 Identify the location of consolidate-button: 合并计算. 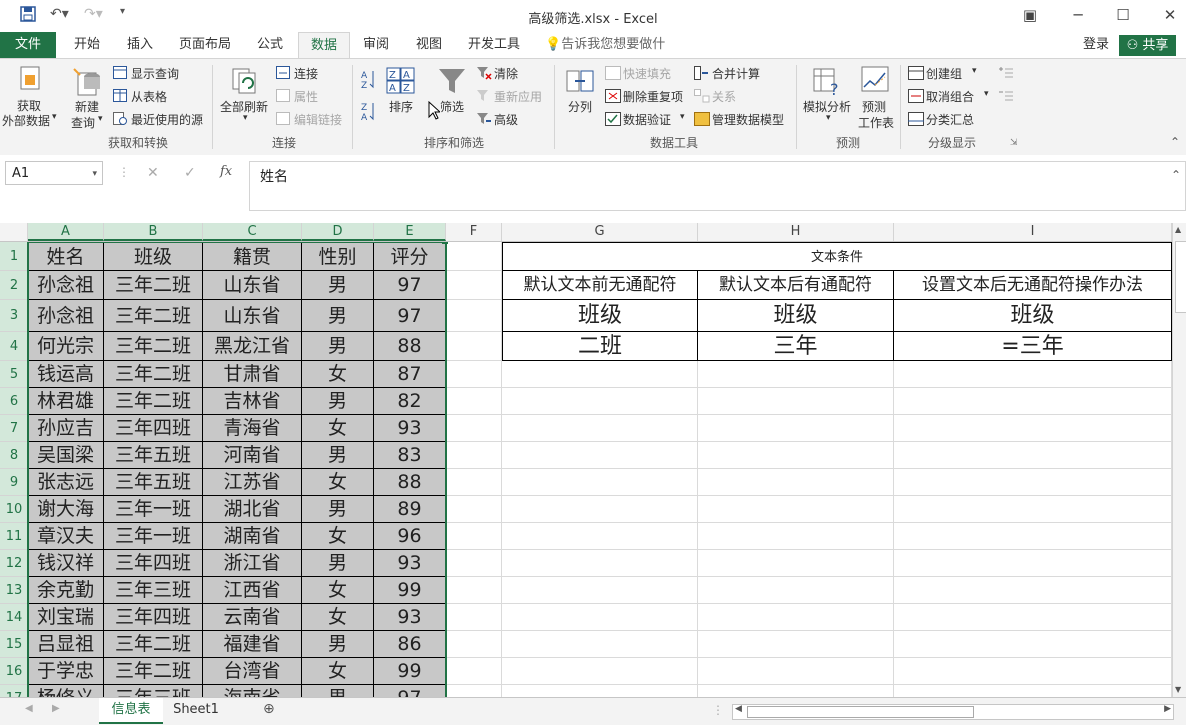
(736, 73).